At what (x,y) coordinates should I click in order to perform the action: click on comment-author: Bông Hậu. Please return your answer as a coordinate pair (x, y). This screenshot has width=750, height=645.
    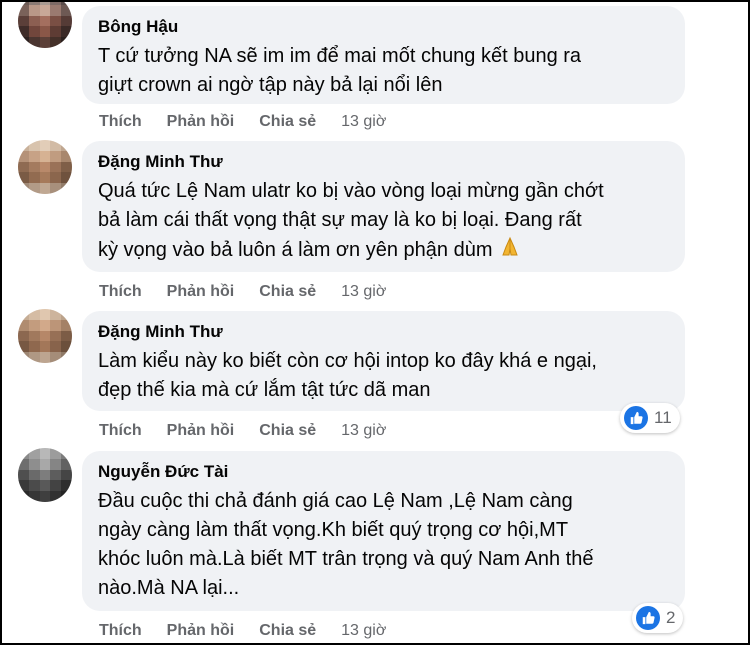
    Looking at the image, I should click on (383, 27).